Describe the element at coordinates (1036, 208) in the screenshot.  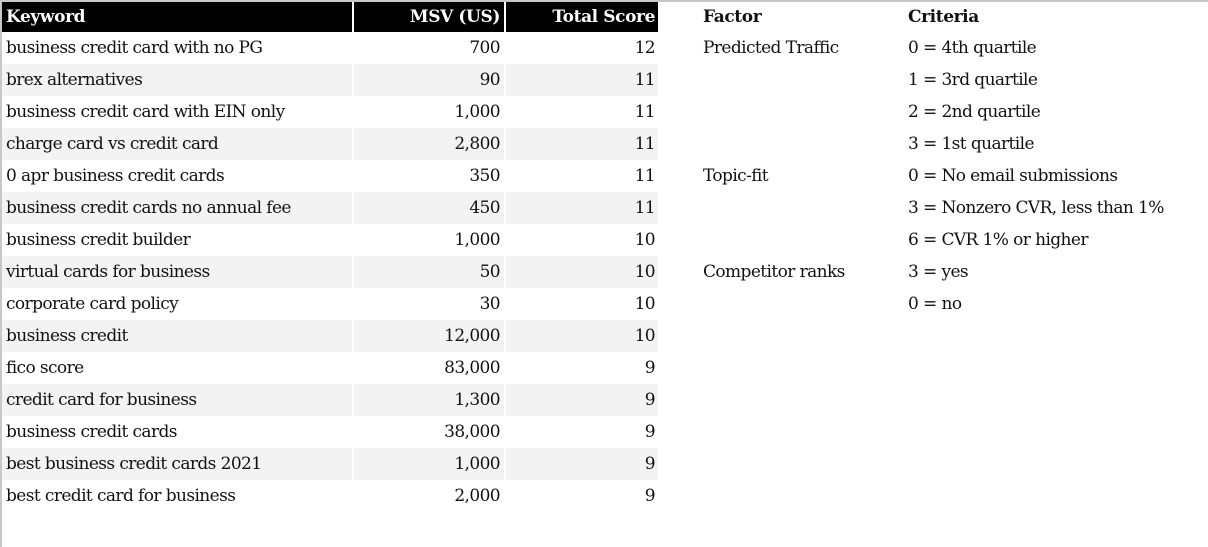
I see `criteria-cell: 3 = Nonzero CVR, less than 1%` at that location.